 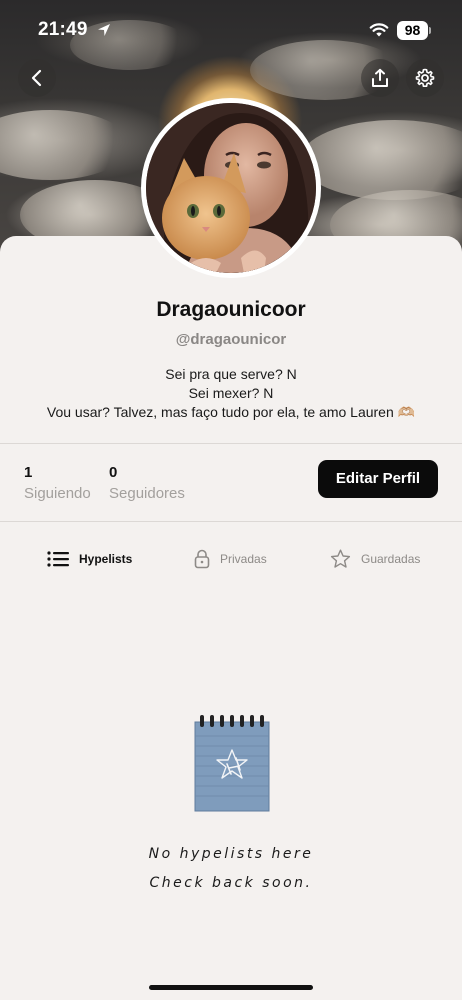 I want to click on tab-label: Guardadas, so click(x=391, y=559).